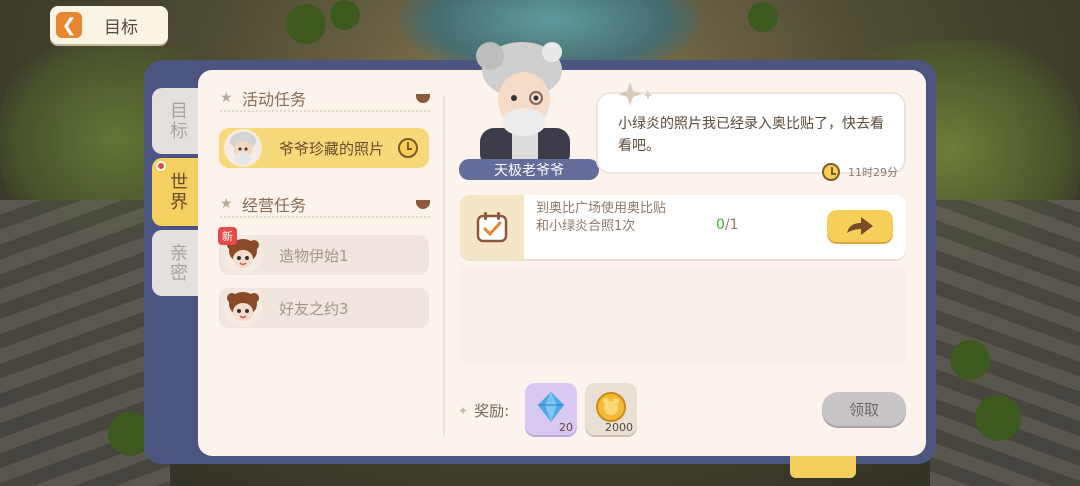 The image size is (1080, 486). What do you see at coordinates (823, 467) in the screenshot?
I see `bottom-tab-decoration` at bounding box center [823, 467].